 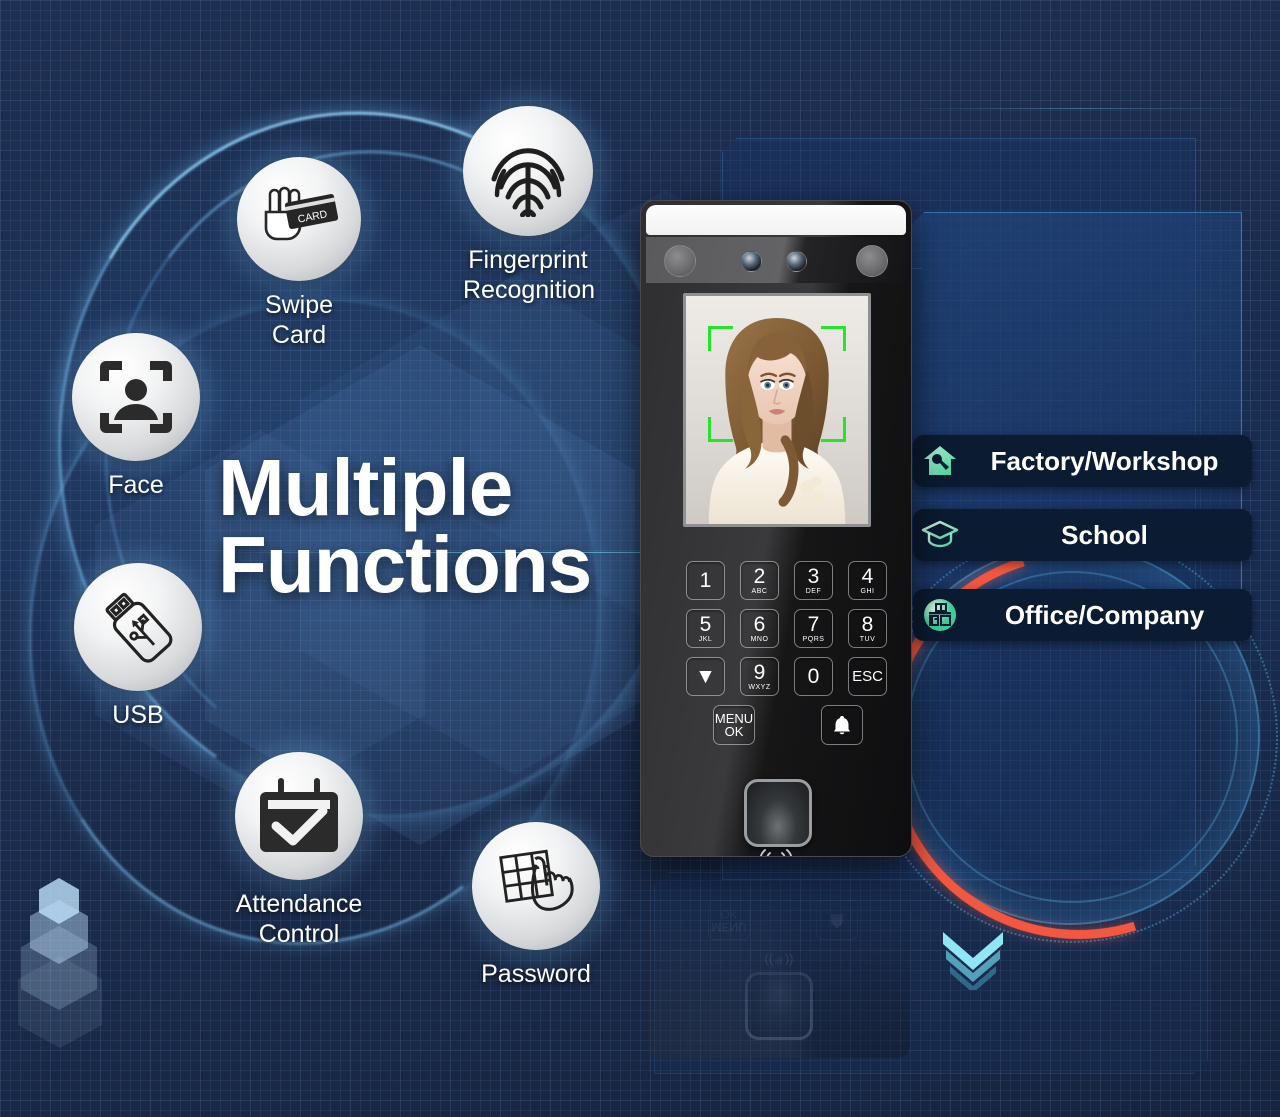 I want to click on scenario-pill-school: School, so click(x=1082, y=535).